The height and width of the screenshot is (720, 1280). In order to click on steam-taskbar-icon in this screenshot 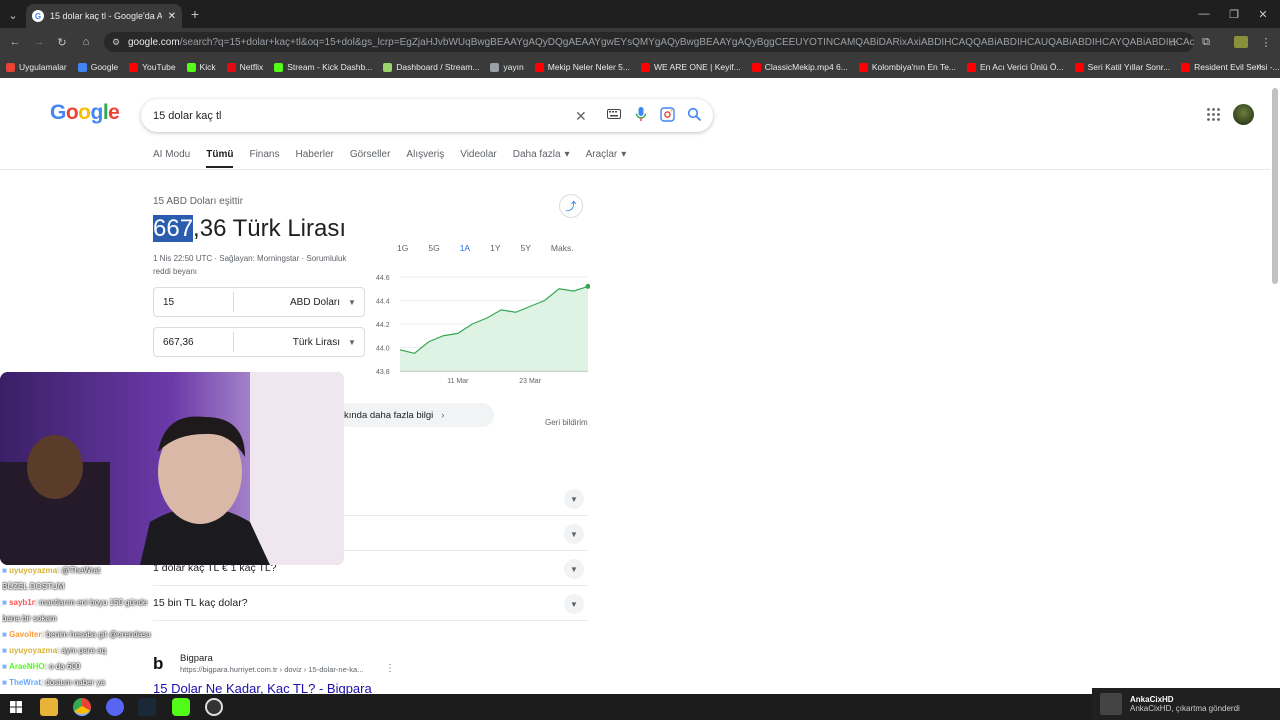, I will do `click(147, 707)`.